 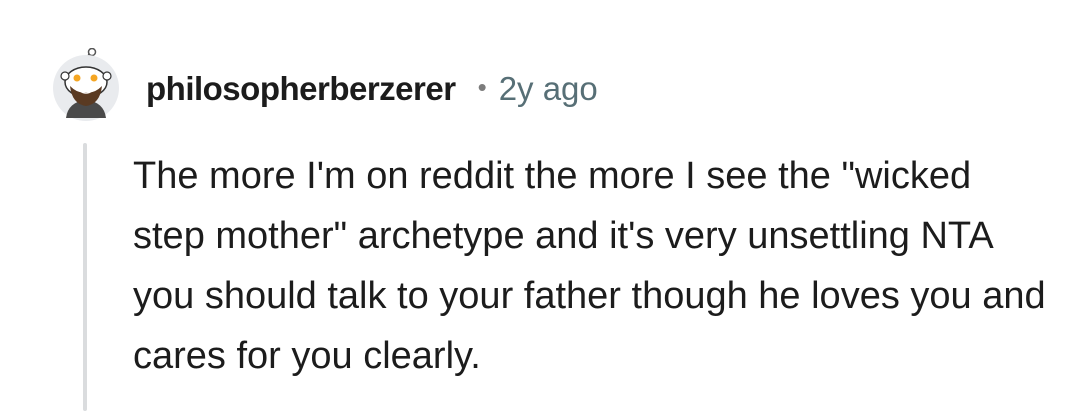 I want to click on comment-header: philosopherberzerer • 2y ago, so click(x=372, y=89).